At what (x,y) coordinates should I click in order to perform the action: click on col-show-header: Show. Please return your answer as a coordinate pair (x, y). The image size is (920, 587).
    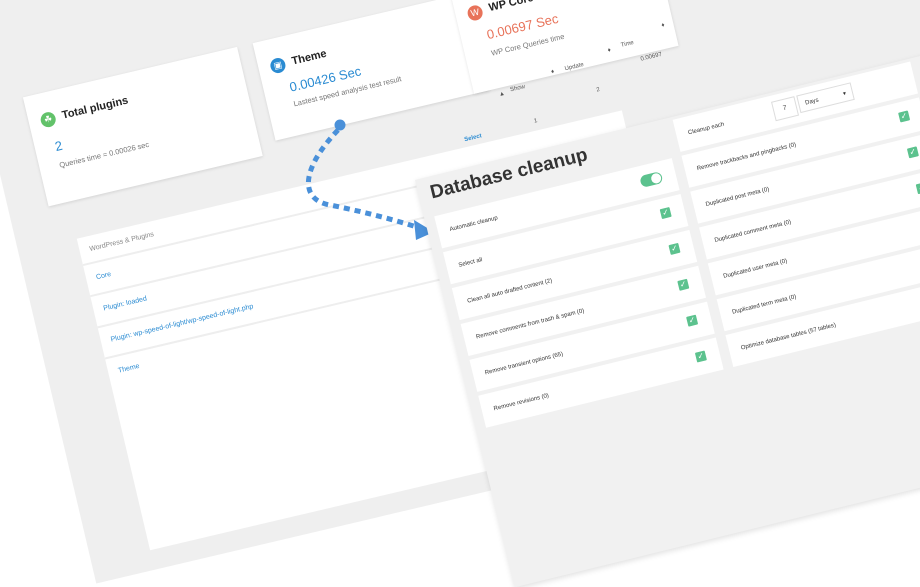
    Looking at the image, I should click on (518, 88).